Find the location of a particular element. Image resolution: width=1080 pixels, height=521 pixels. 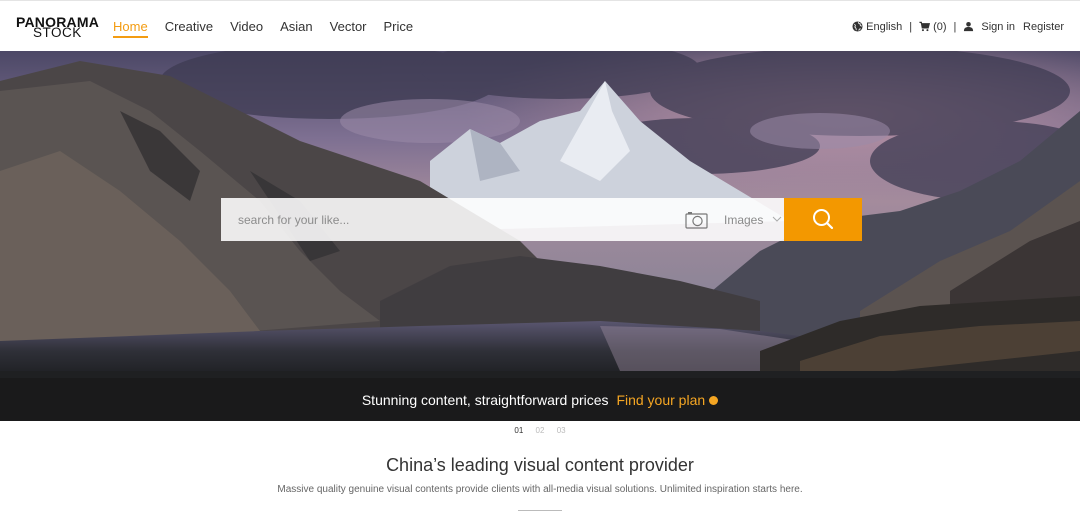

pager-item: 02 is located at coordinates (540, 430).